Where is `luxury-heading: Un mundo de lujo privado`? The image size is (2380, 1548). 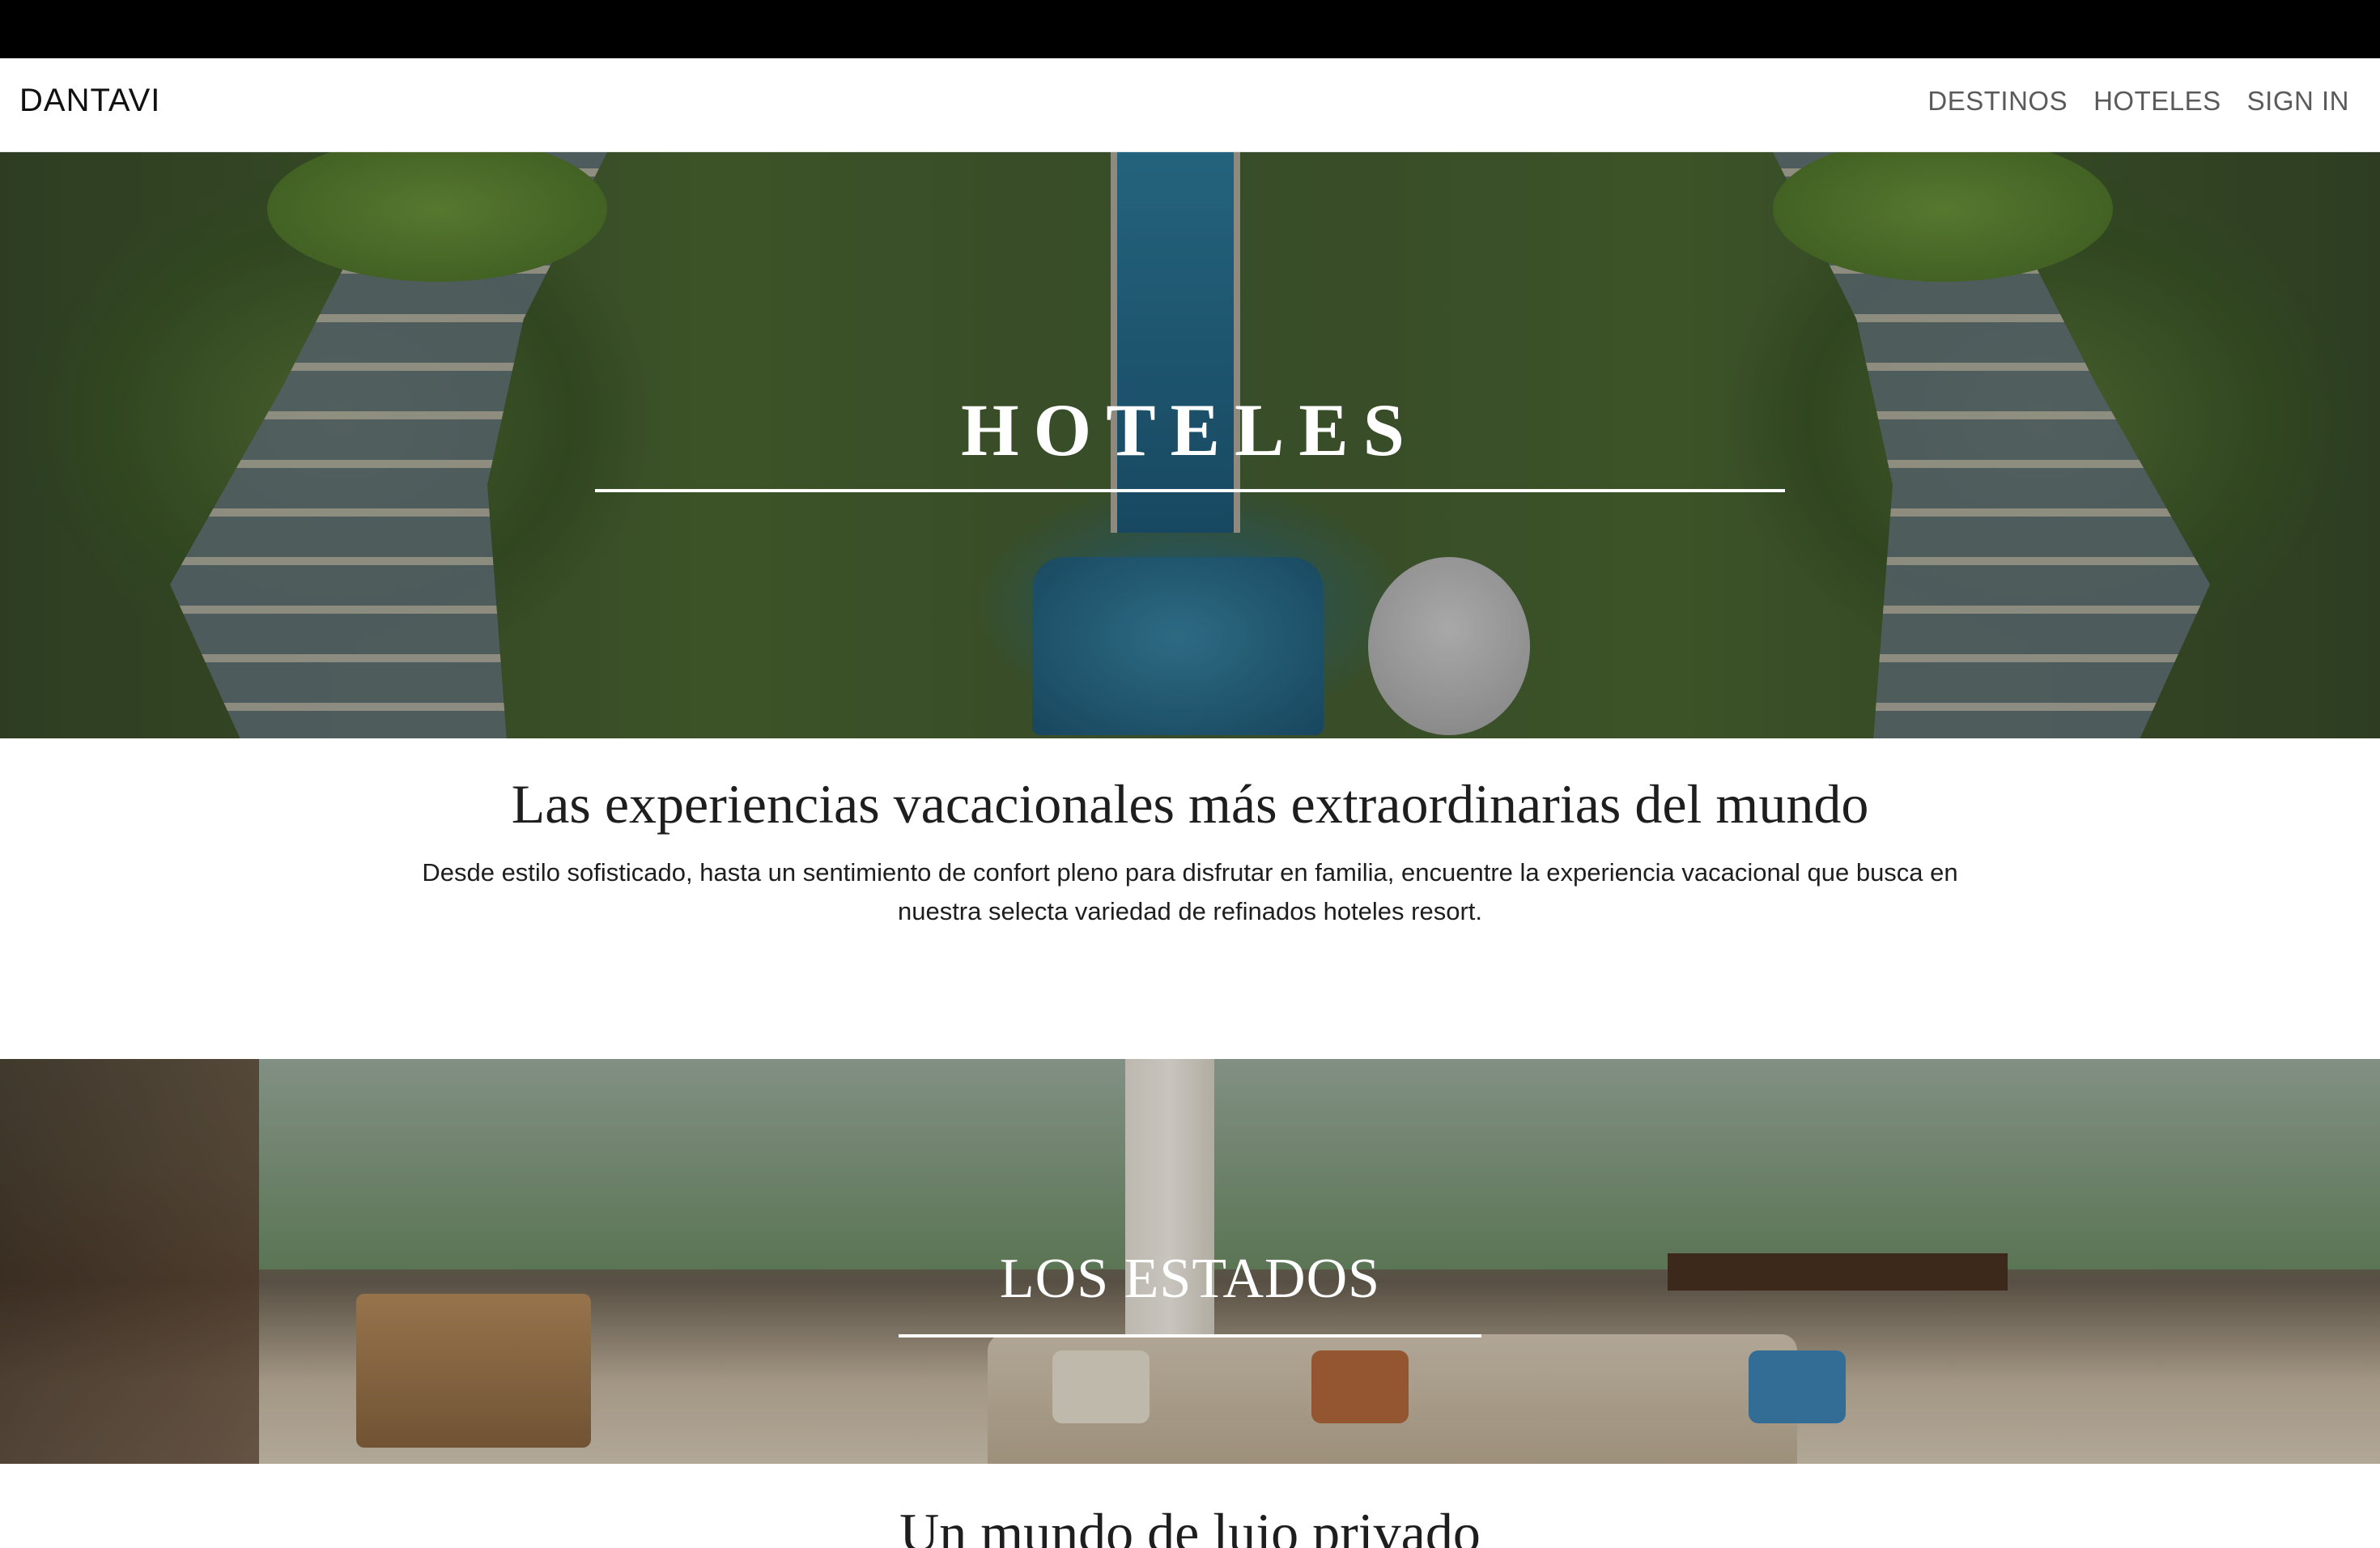
luxury-heading: Un mundo de lujo privado is located at coordinates (1190, 1525).